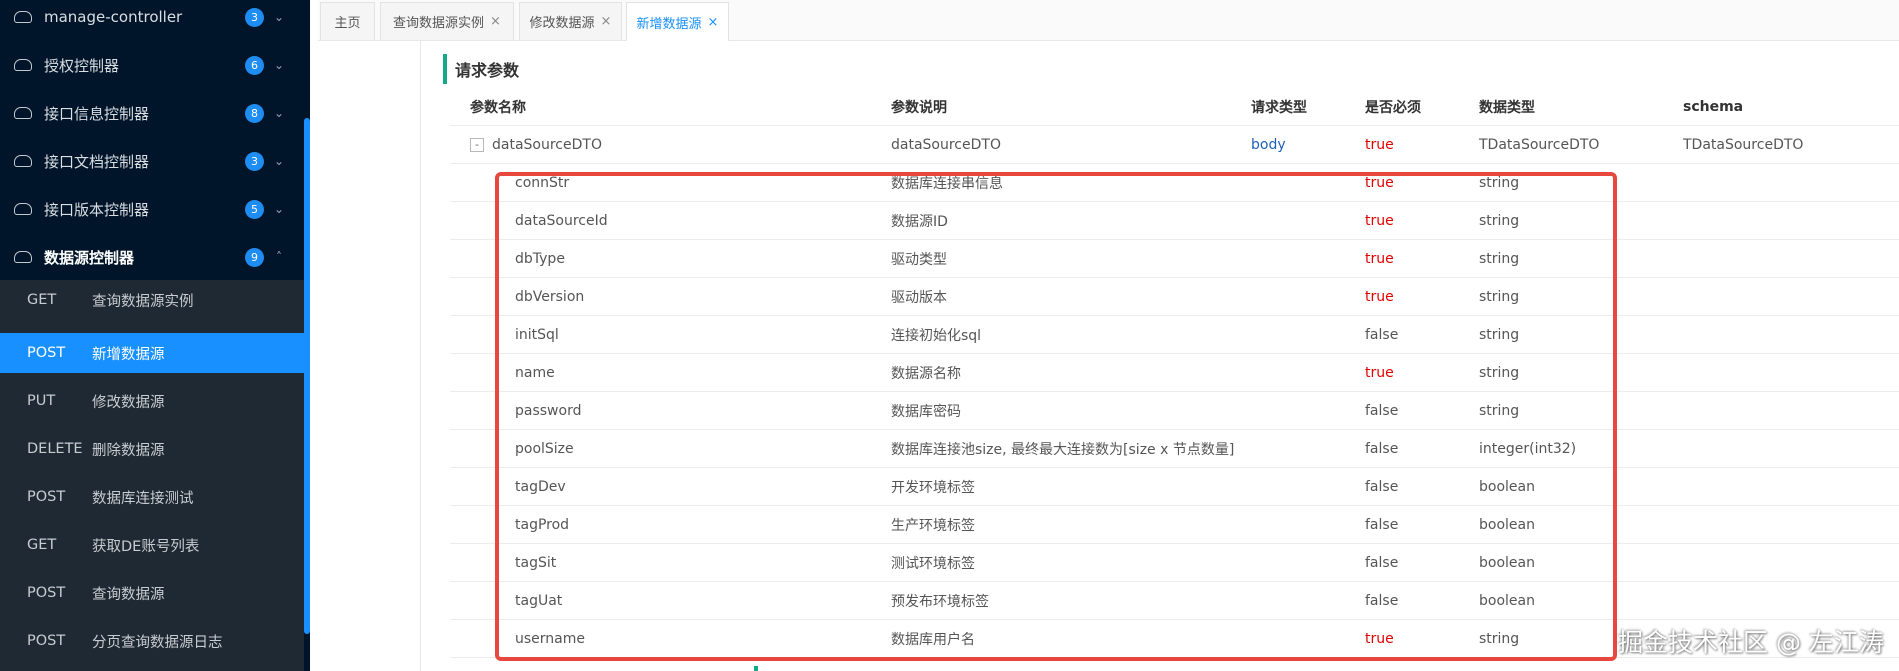 Image resolution: width=1899 pixels, height=671 pixels. Describe the element at coordinates (1174, 601) in the screenshot. I see `table-row: tagUat 预发布环境标签 false boolean` at that location.